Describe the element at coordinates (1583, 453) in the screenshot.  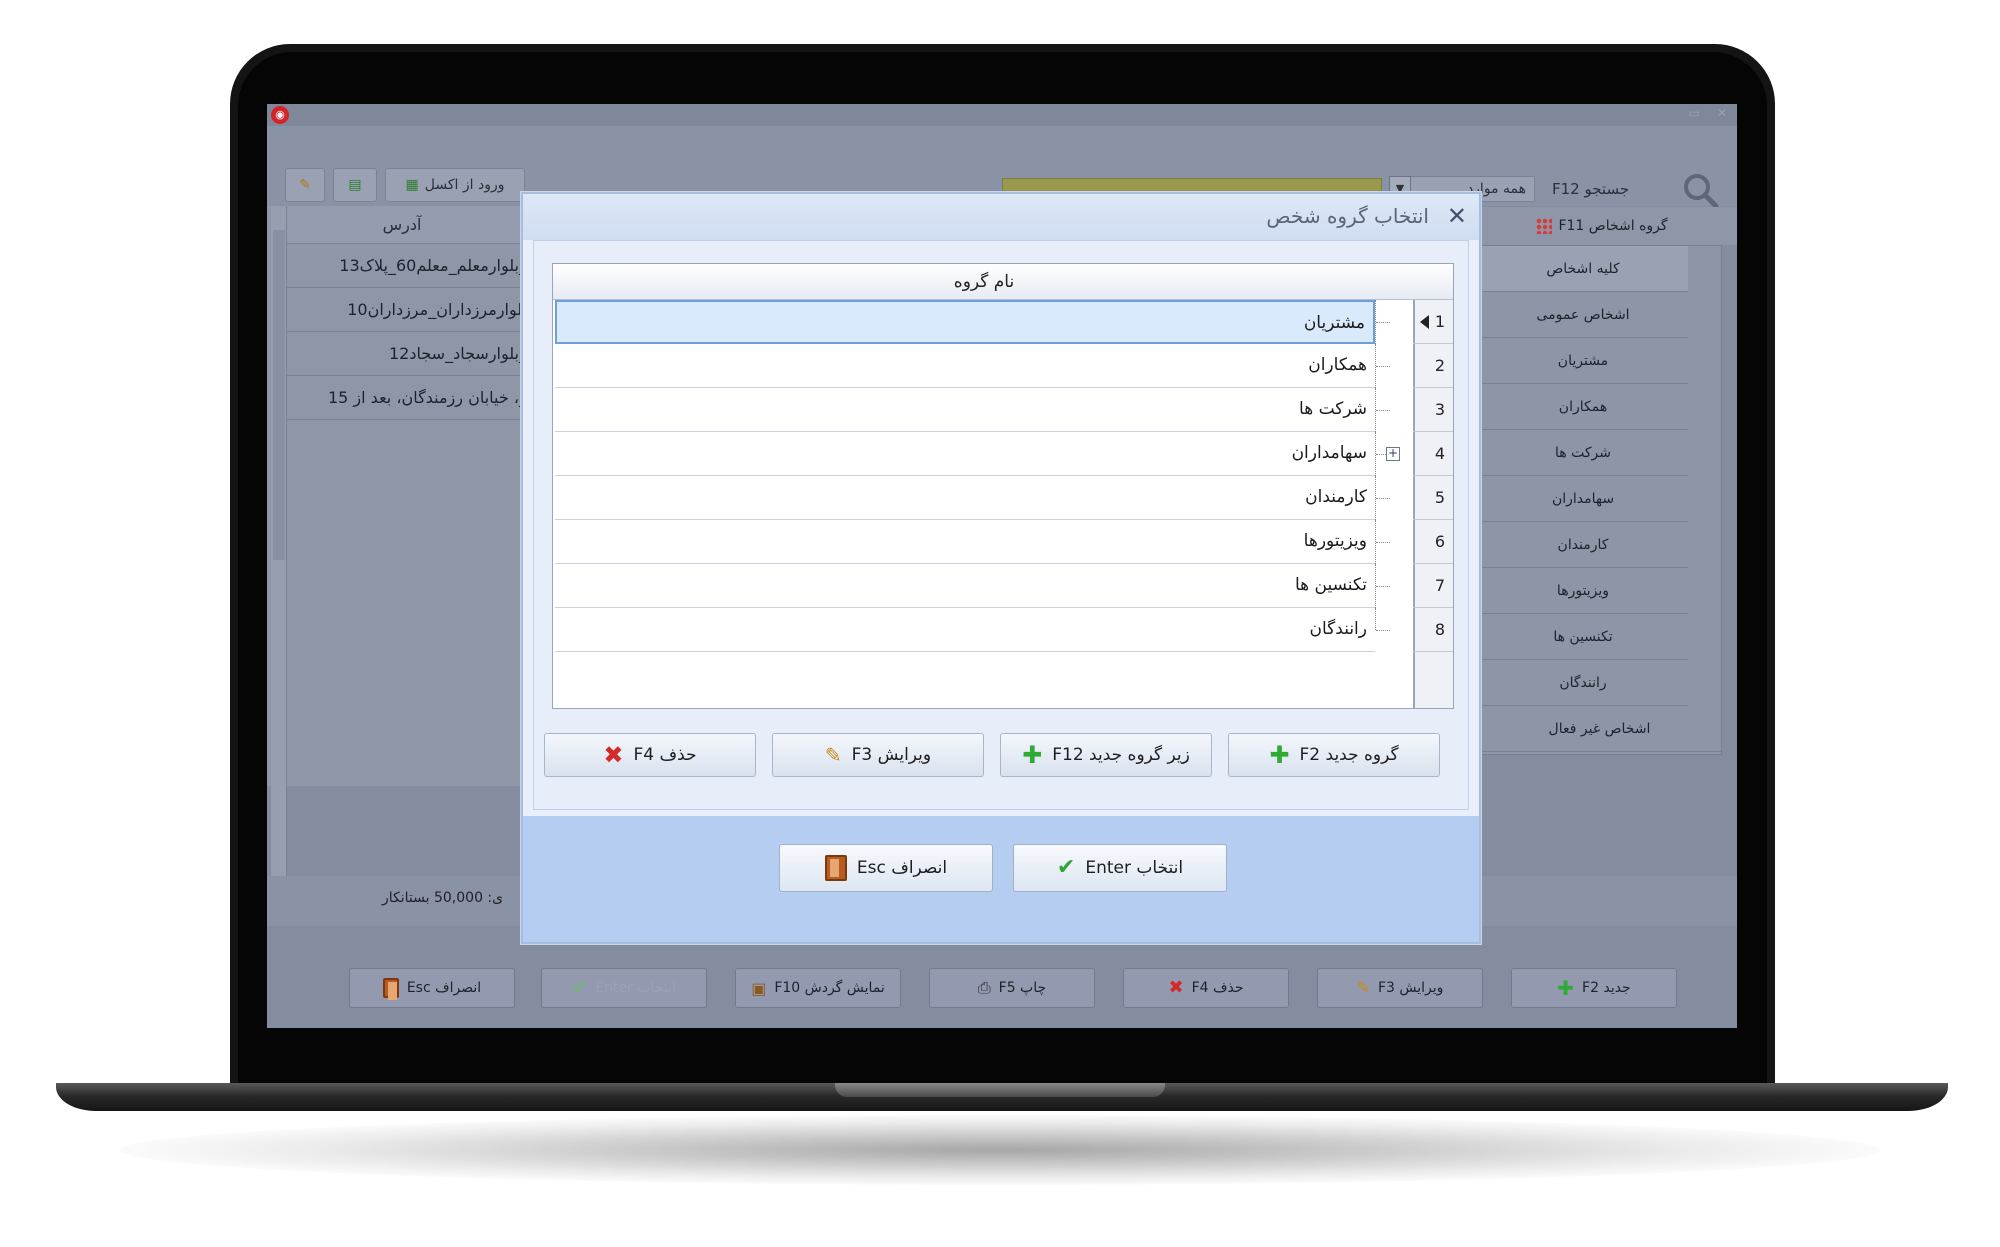
I see `group-item: شرکت ها` at that location.